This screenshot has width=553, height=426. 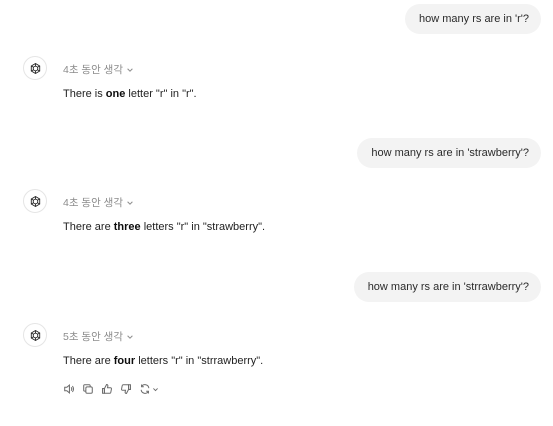 I want to click on answer-count: three, so click(x=127, y=227).